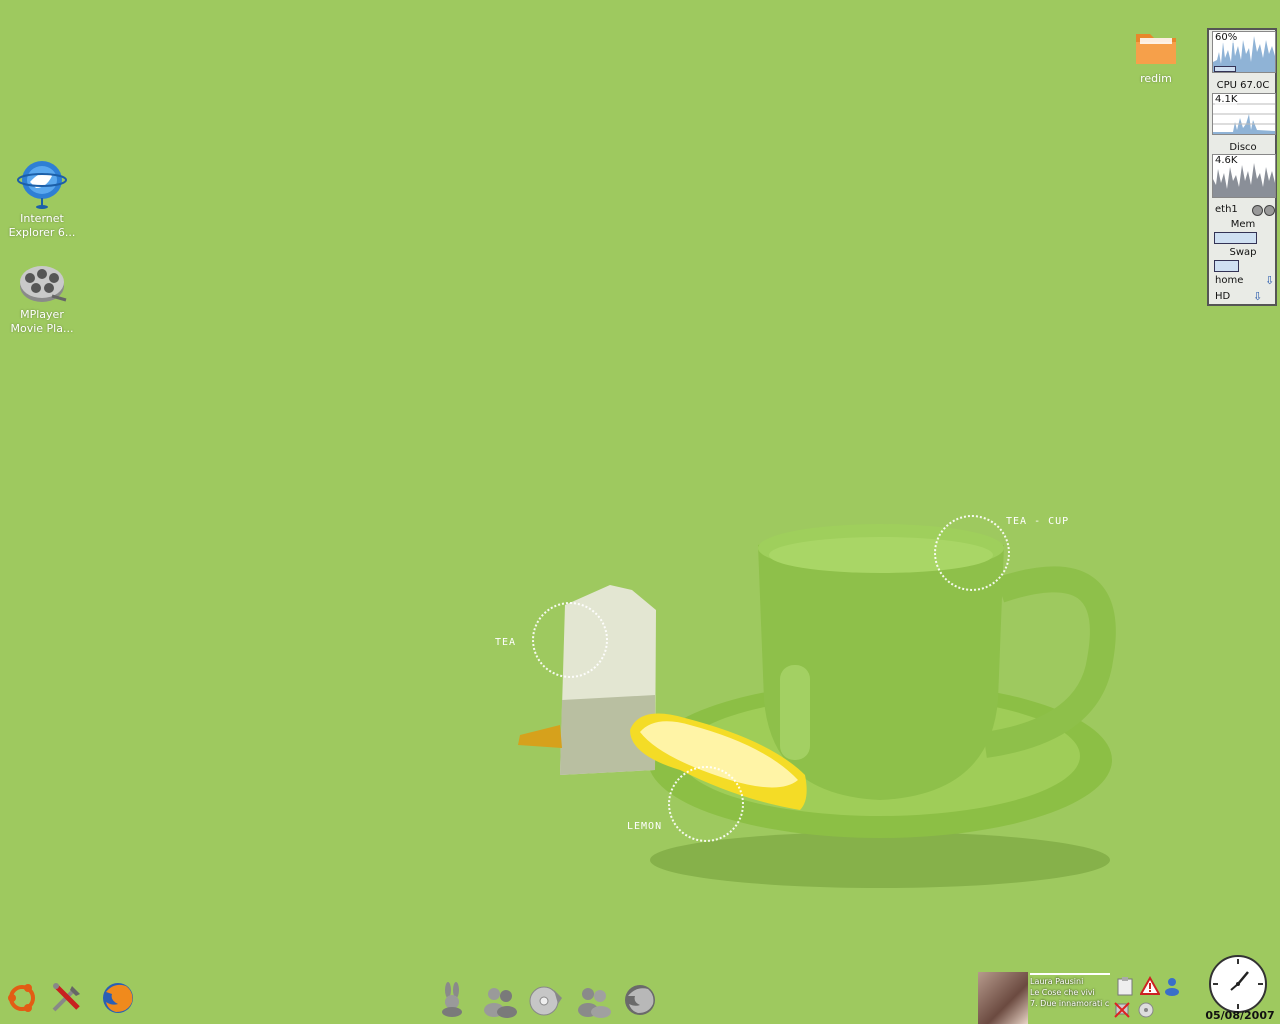 The width and height of the screenshot is (1280, 1024). Describe the element at coordinates (42, 314) in the screenshot. I see `icon-label-line1: MPlayer` at that location.